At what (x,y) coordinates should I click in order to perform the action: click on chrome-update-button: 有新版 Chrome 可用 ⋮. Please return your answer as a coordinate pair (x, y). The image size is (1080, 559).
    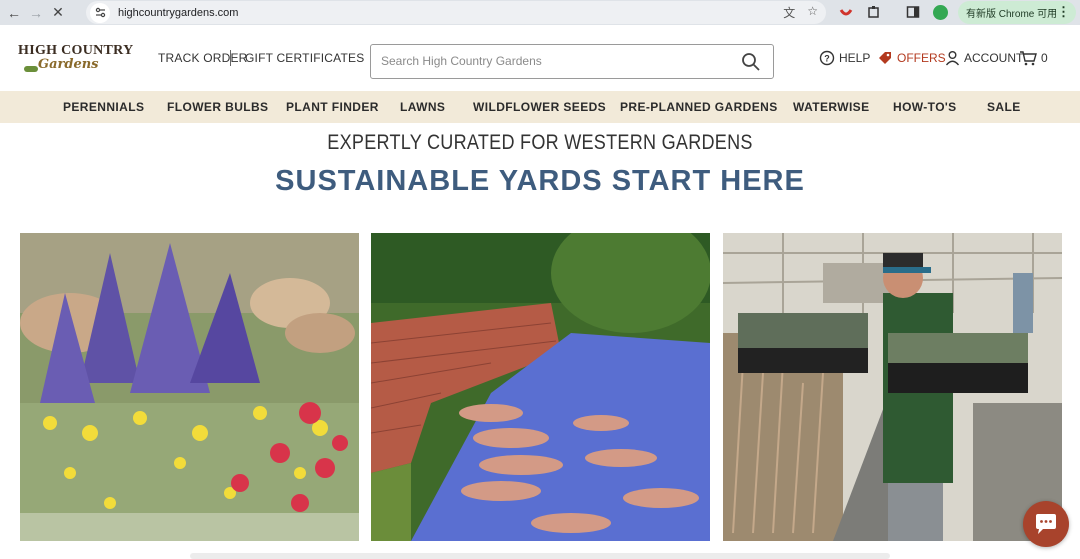
    Looking at the image, I should click on (1017, 12).